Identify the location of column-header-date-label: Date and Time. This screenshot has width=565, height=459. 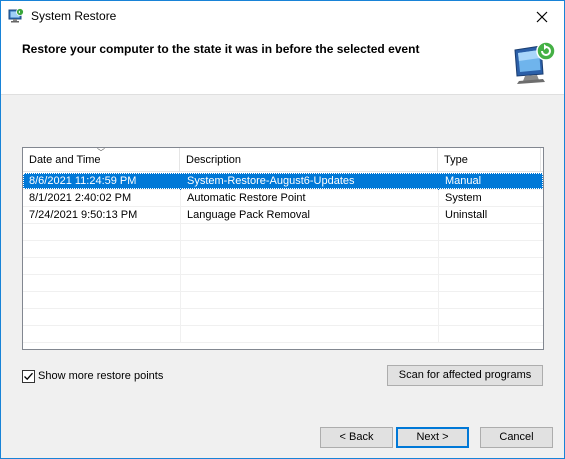
(65, 160).